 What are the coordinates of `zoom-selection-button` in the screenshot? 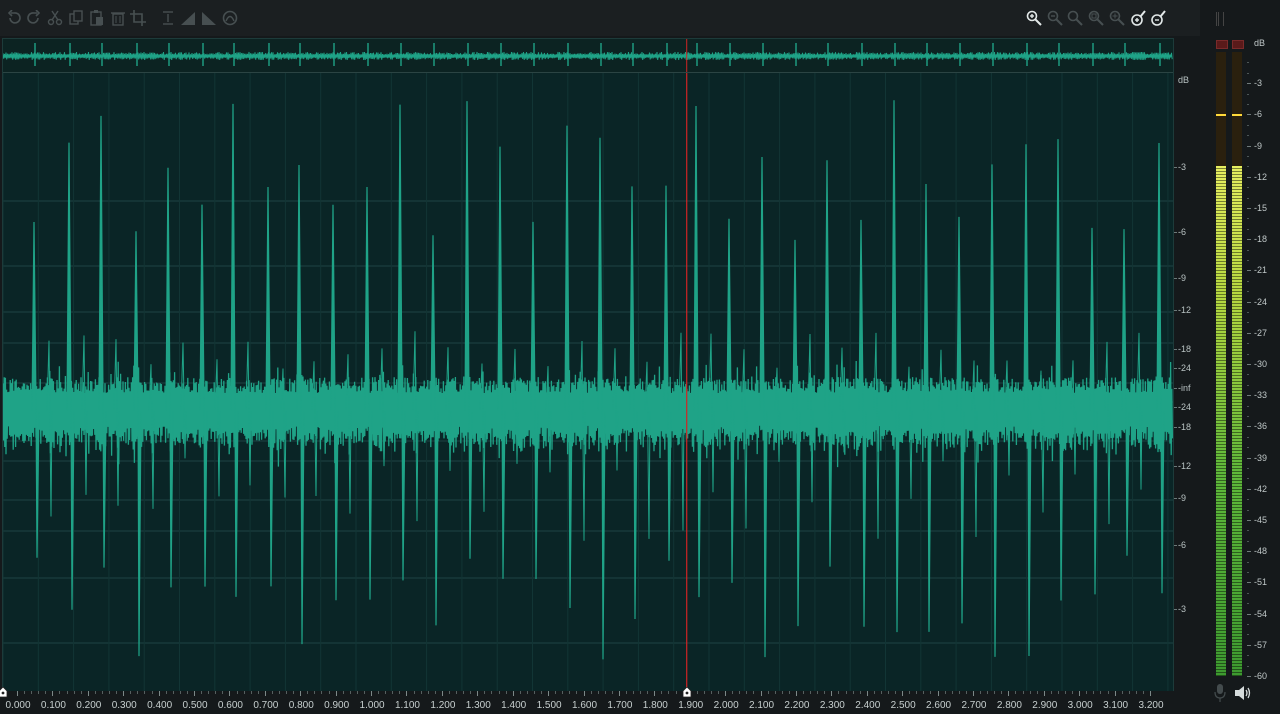 It's located at (1096, 18).